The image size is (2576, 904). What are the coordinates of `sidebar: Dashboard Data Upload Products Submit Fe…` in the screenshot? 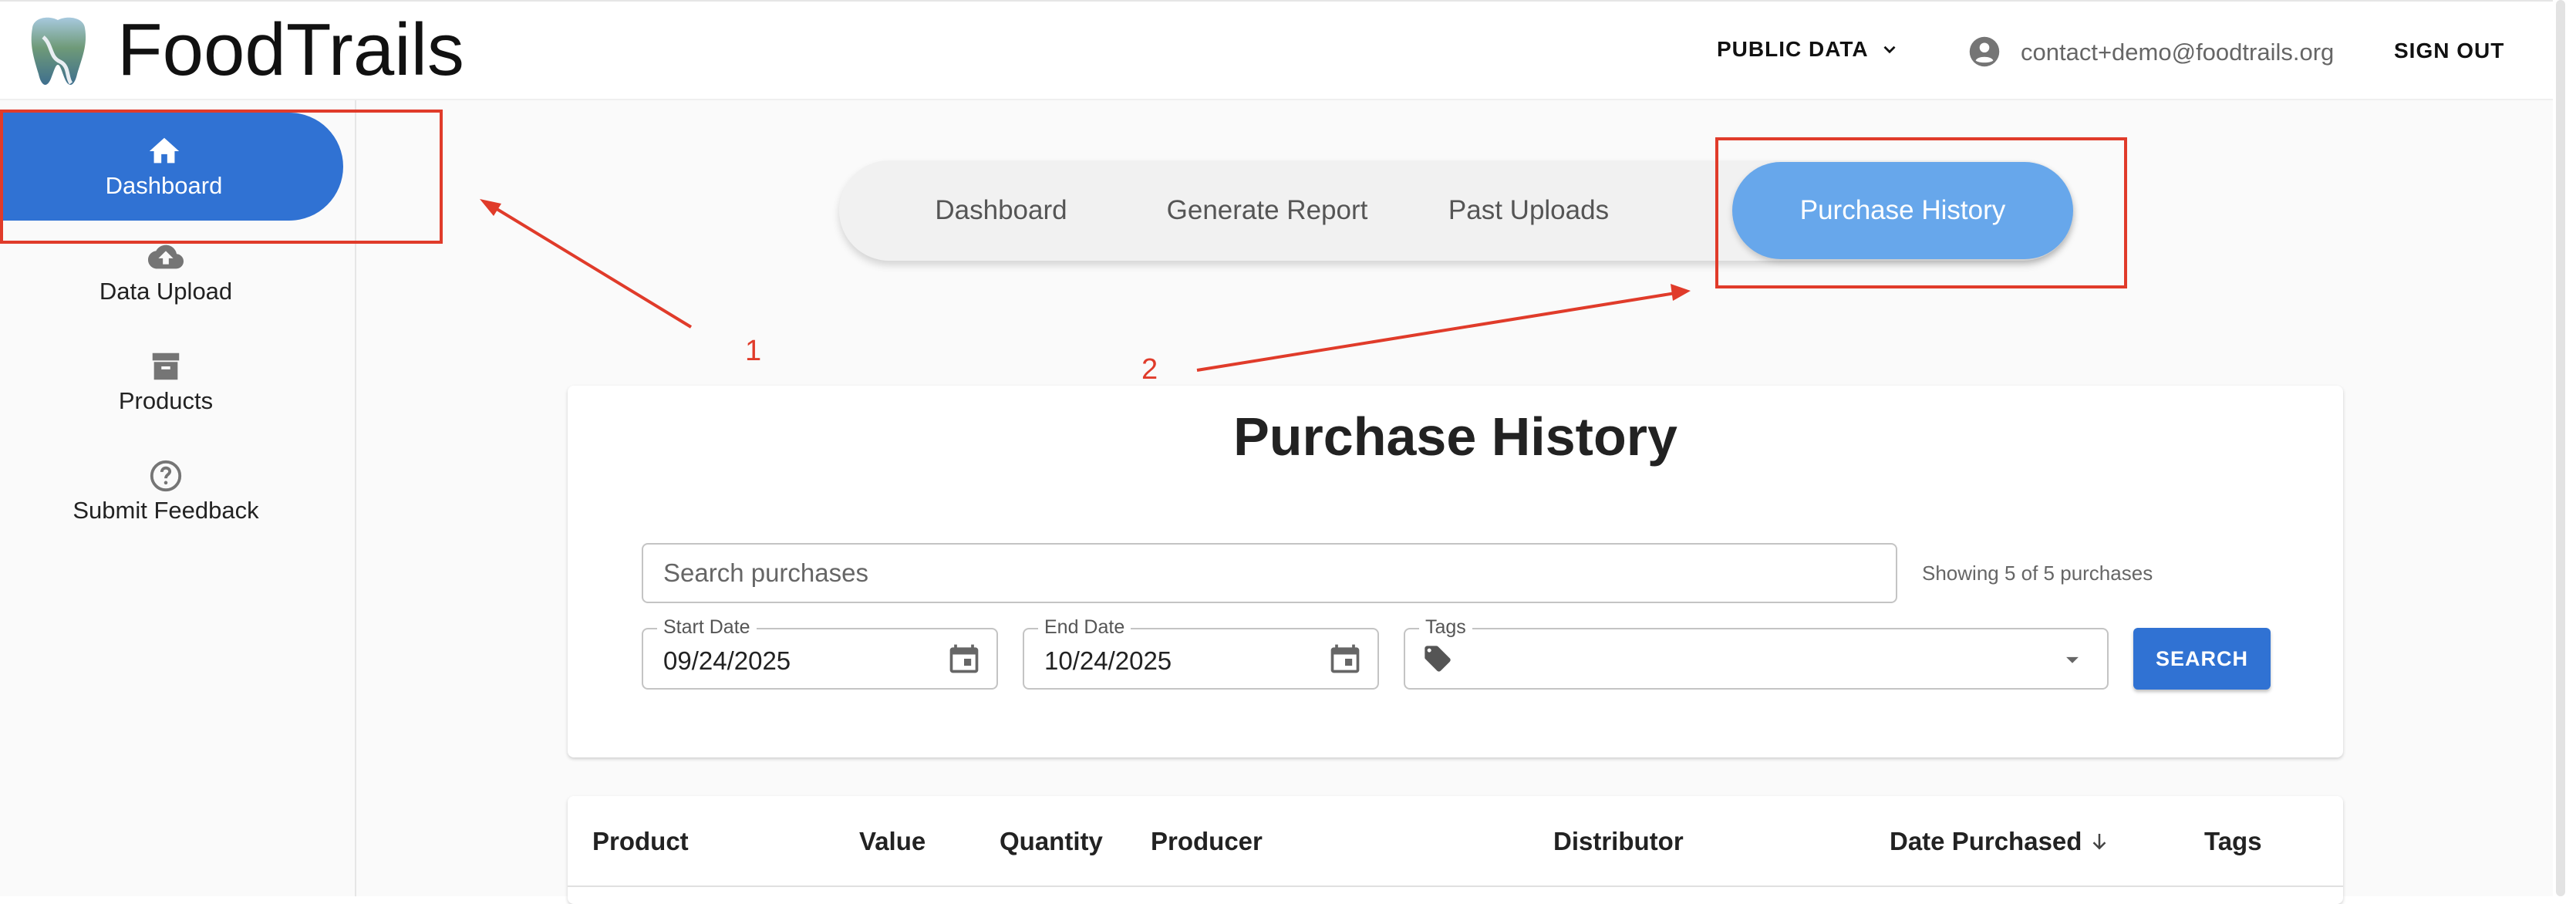 It's located at (178, 498).